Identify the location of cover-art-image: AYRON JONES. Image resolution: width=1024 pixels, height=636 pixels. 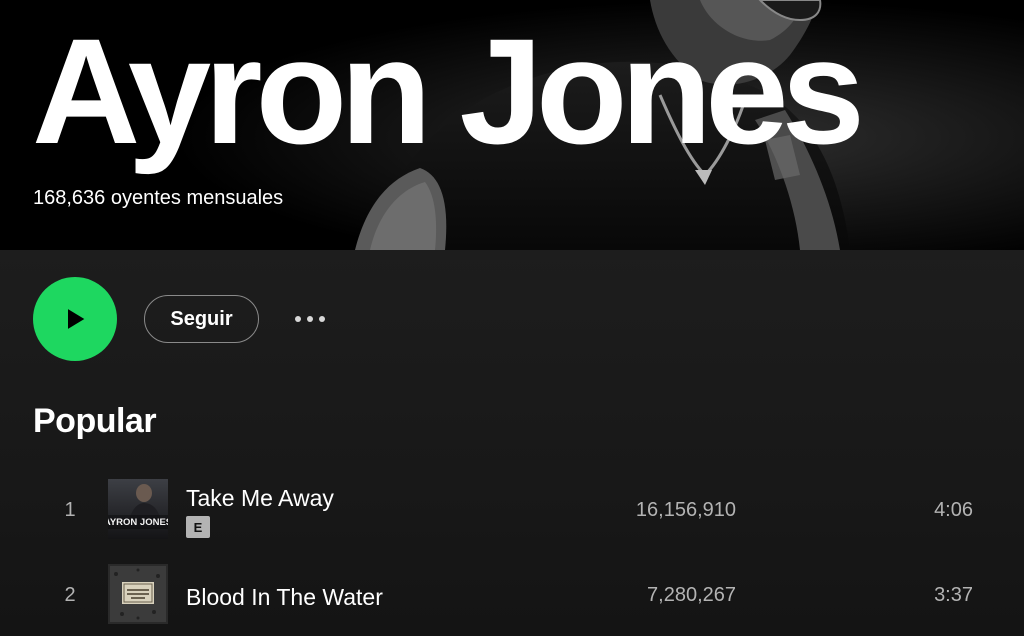
(138, 509).